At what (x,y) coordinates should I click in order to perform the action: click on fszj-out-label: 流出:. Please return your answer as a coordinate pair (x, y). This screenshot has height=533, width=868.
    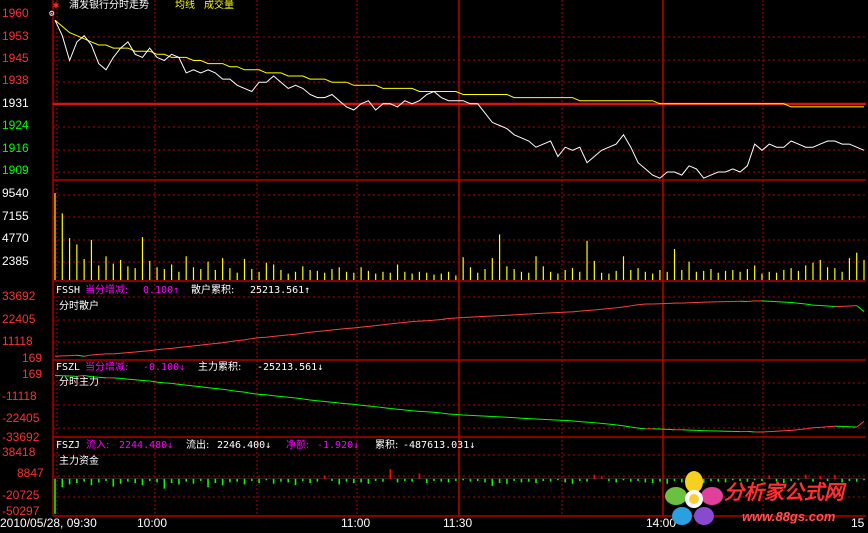
    Looking at the image, I should click on (198, 445).